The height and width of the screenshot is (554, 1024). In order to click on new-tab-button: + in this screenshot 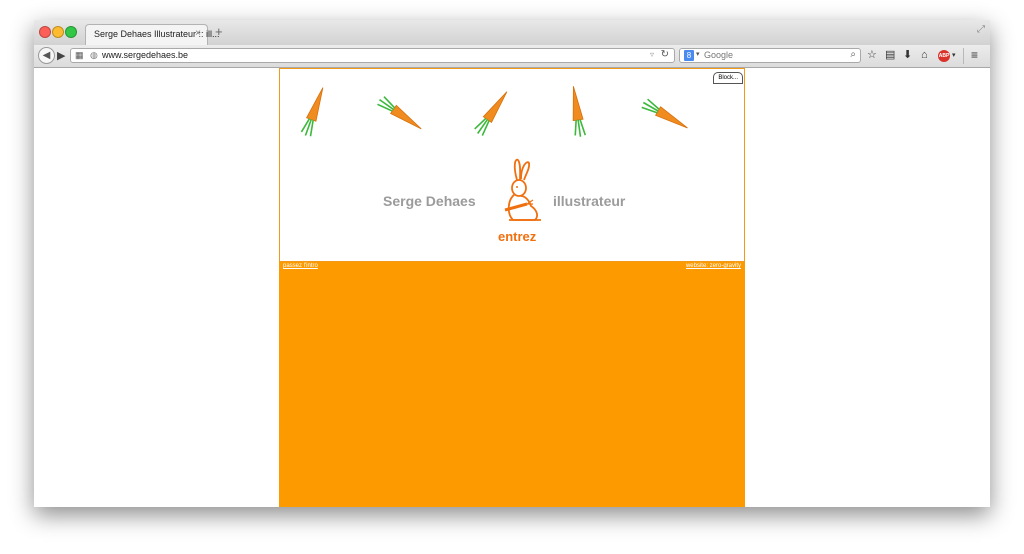, I will do `click(219, 31)`.